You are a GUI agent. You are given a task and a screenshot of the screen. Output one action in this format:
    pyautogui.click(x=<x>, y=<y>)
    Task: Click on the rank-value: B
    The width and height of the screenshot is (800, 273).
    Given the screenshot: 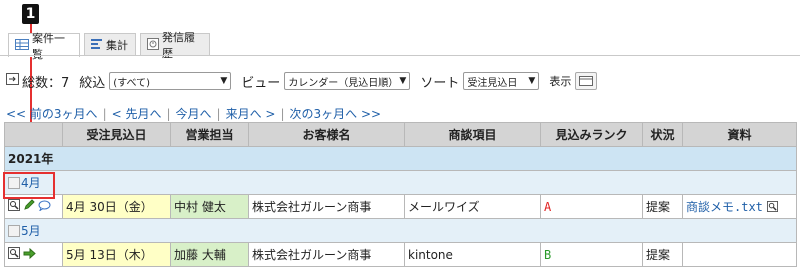 What is the action you would take?
    pyautogui.click(x=548, y=254)
    